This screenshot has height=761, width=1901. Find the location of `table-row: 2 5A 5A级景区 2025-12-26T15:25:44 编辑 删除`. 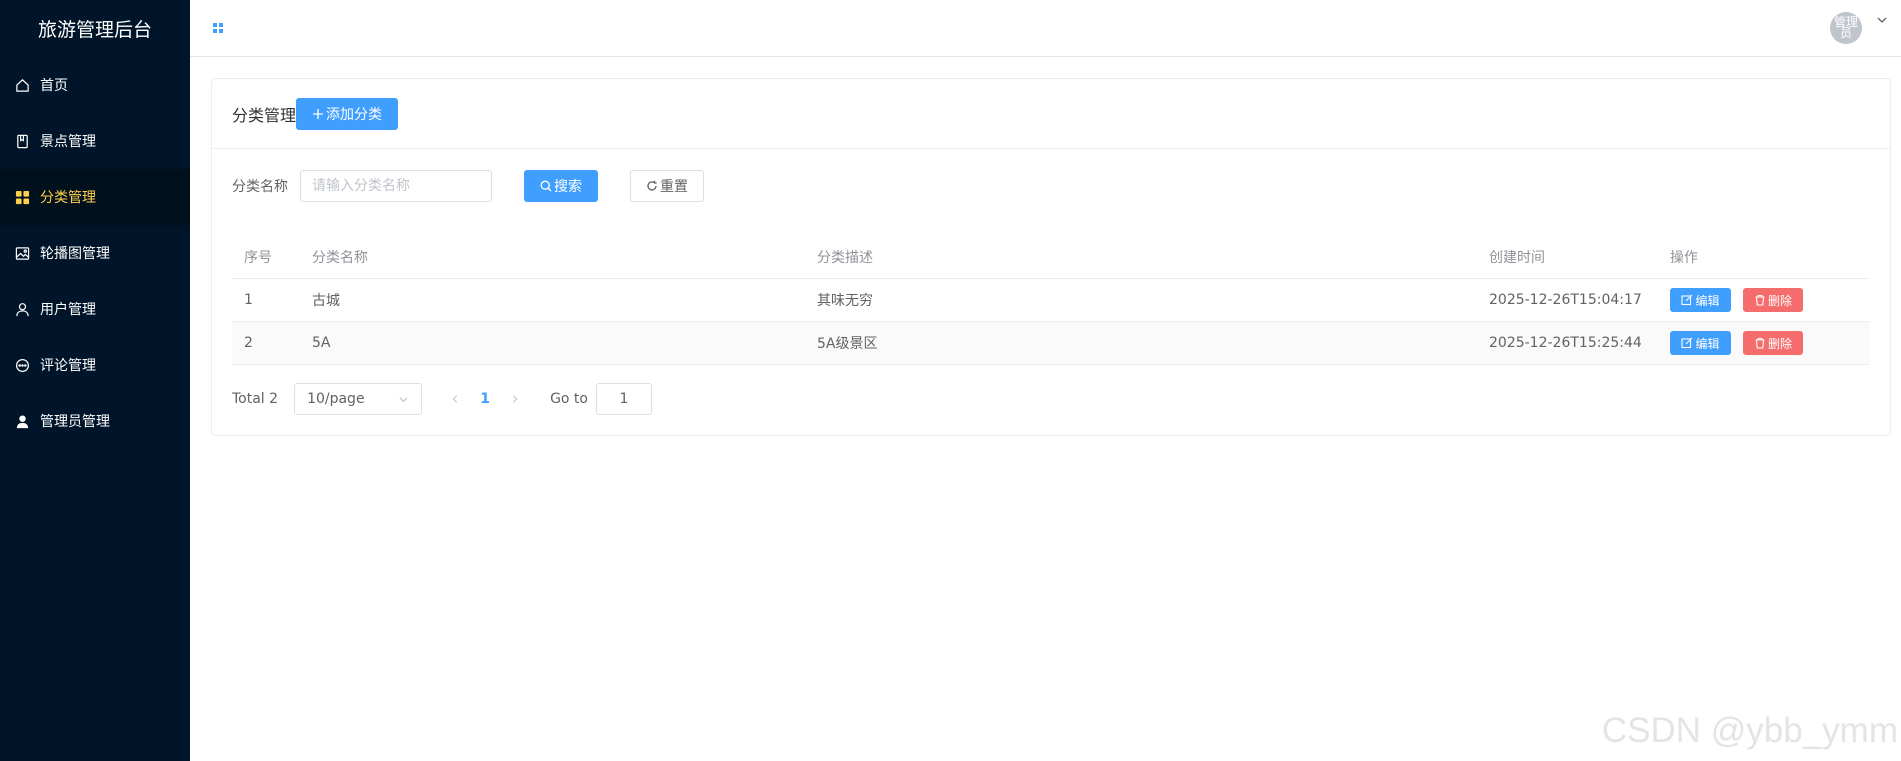

table-row: 2 5A 5A级景区 2025-12-26T15:25:44 编辑 删除 is located at coordinates (1051, 343).